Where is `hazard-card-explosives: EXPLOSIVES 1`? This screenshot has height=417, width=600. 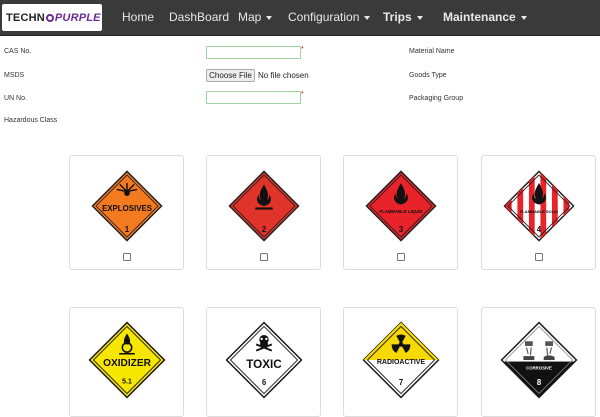
hazard-card-explosives: EXPLOSIVES 1 is located at coordinates (126, 212).